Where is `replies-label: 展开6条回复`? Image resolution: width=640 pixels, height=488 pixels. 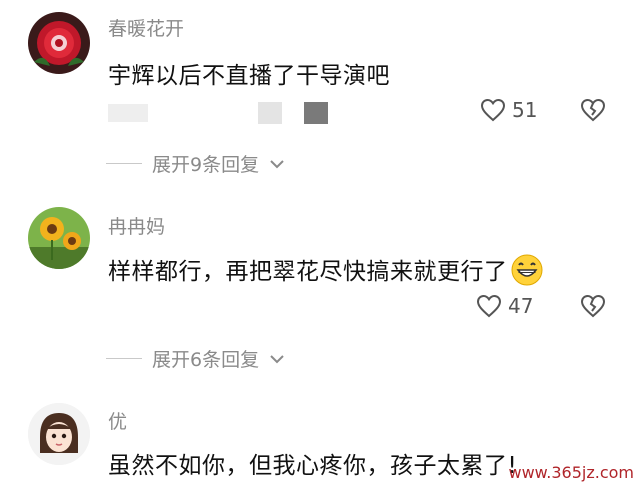
replies-label: 展开6条回复 is located at coordinates (206, 360).